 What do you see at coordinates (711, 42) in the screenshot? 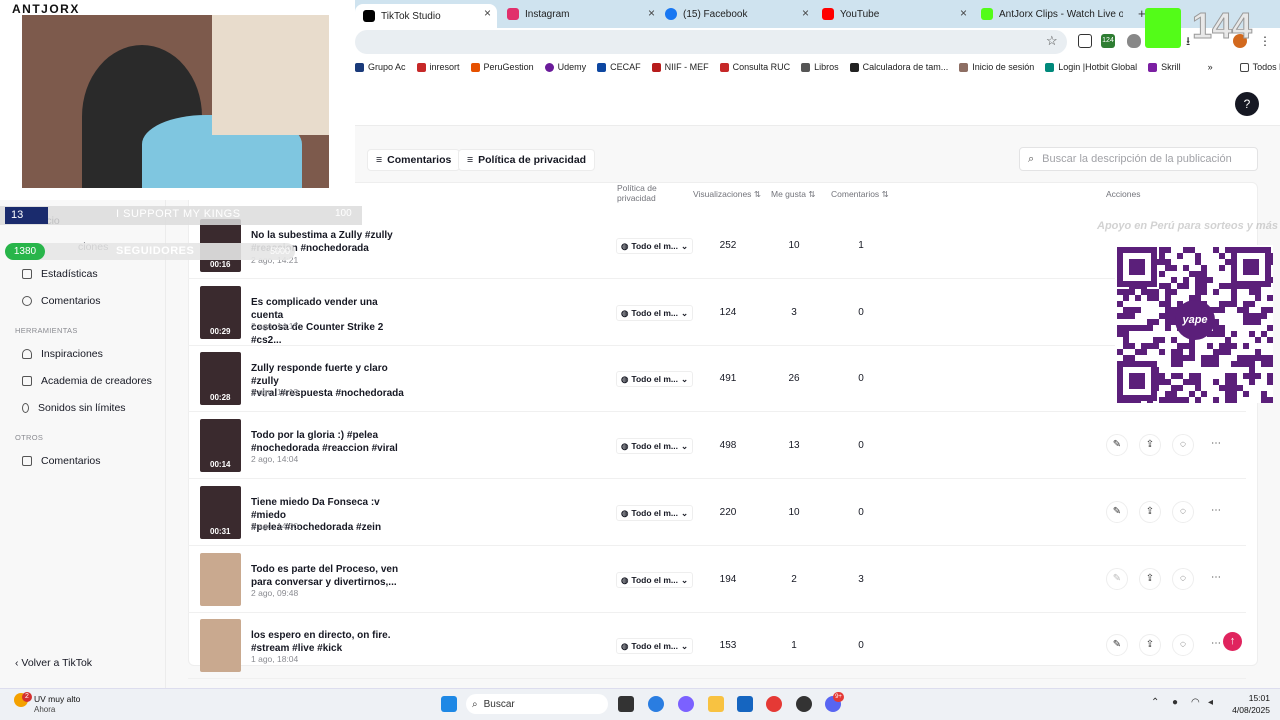
I see `address-bar` at bounding box center [711, 42].